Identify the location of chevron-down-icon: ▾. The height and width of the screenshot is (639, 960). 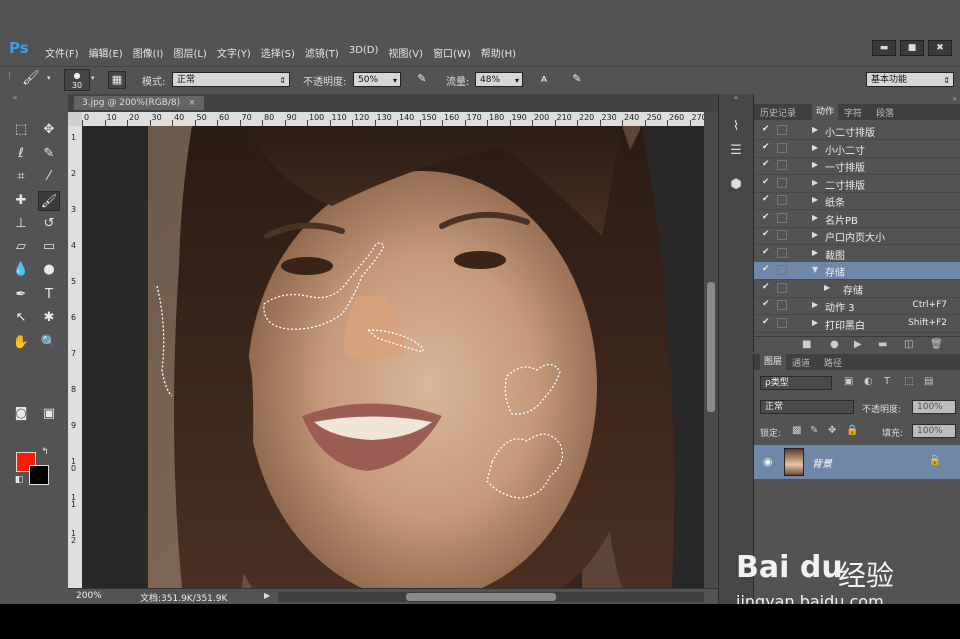
(49, 78).